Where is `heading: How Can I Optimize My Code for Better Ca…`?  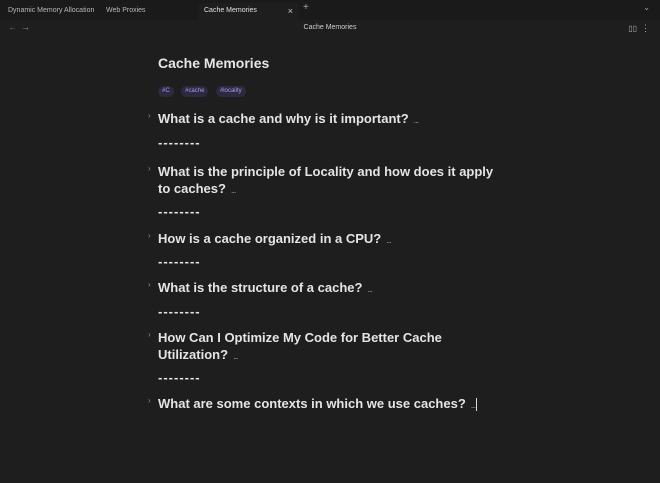
heading: How Can I Optimize My Code for Better Ca… is located at coordinates (338, 347).